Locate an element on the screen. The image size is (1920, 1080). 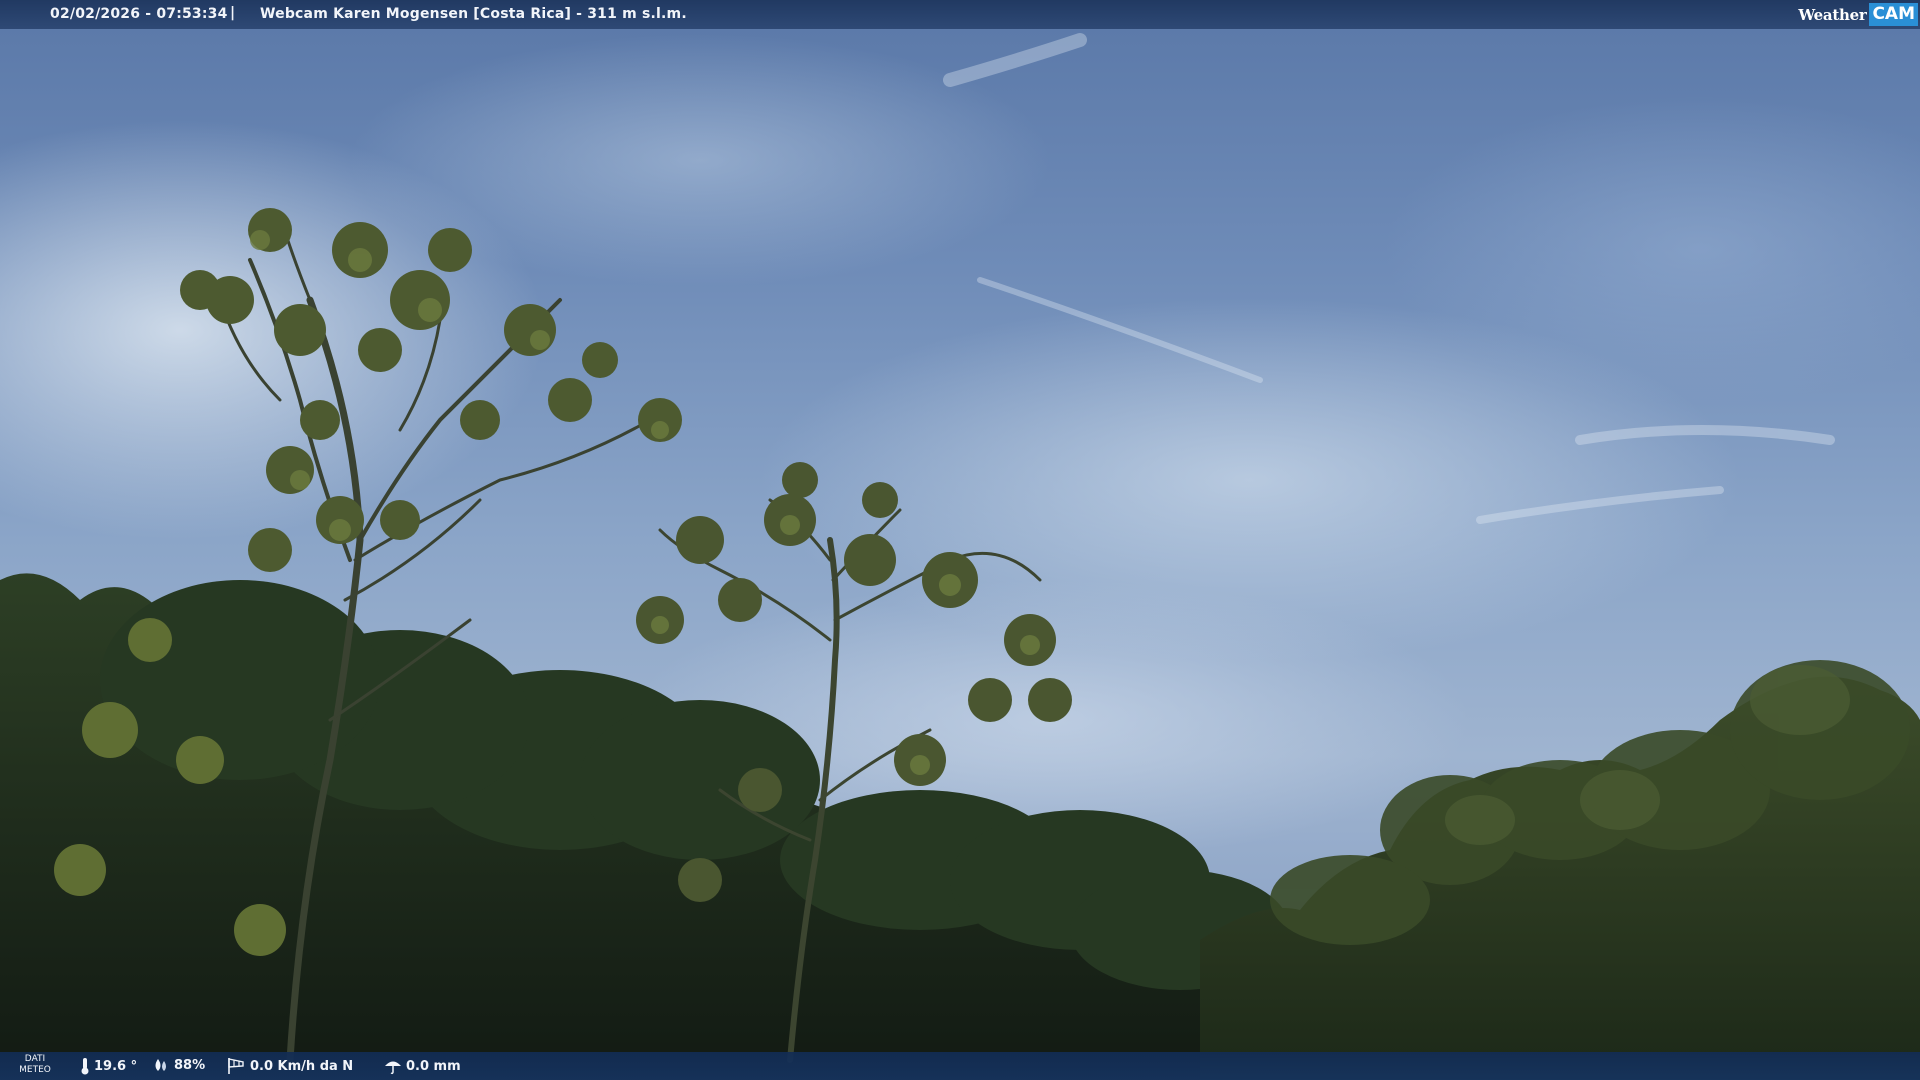
timestamp: 02/02/2026 - 07:53:34 is located at coordinates (139, 14).